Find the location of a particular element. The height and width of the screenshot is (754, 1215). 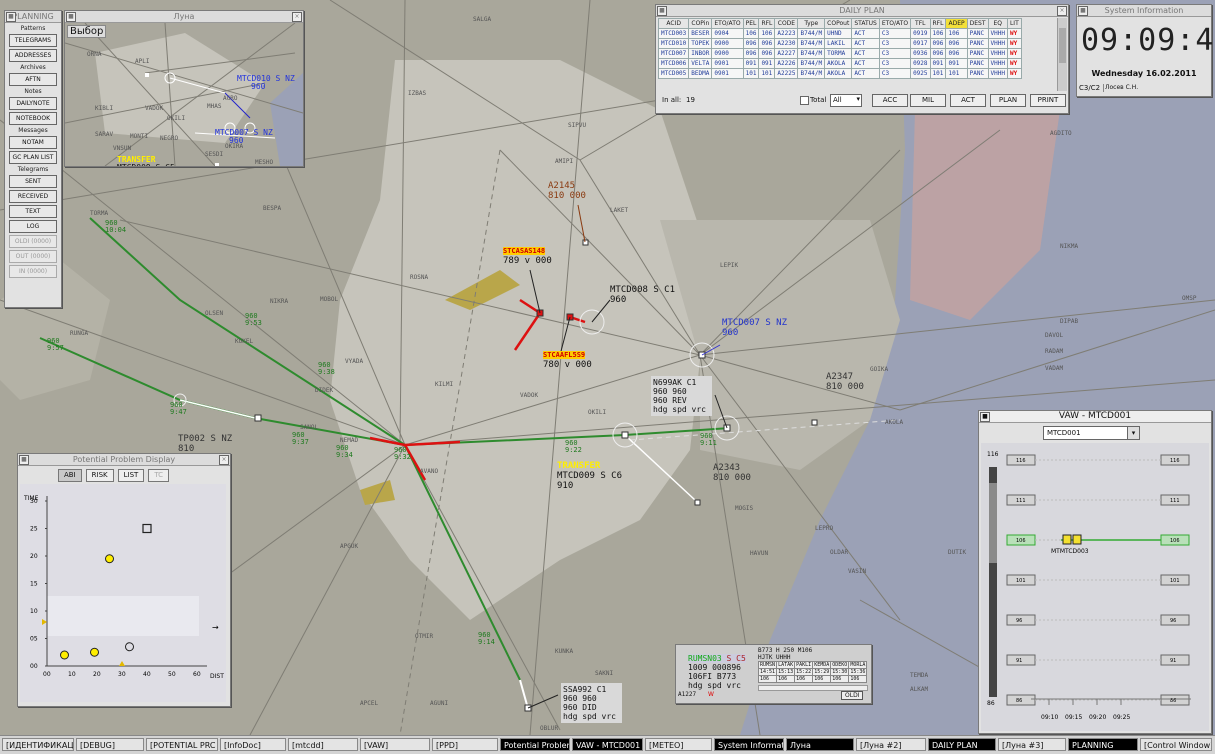

taskbar-item: [PPD] is located at coordinates (465, 744).